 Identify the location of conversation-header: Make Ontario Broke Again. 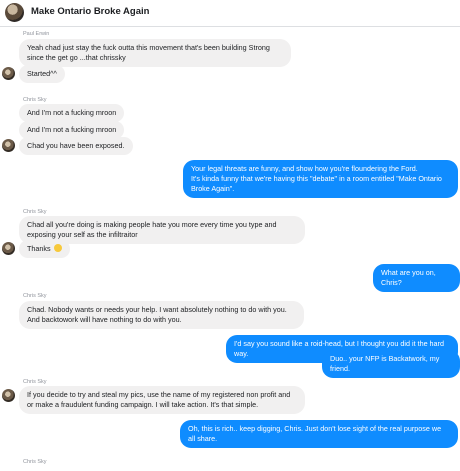
(230, 13).